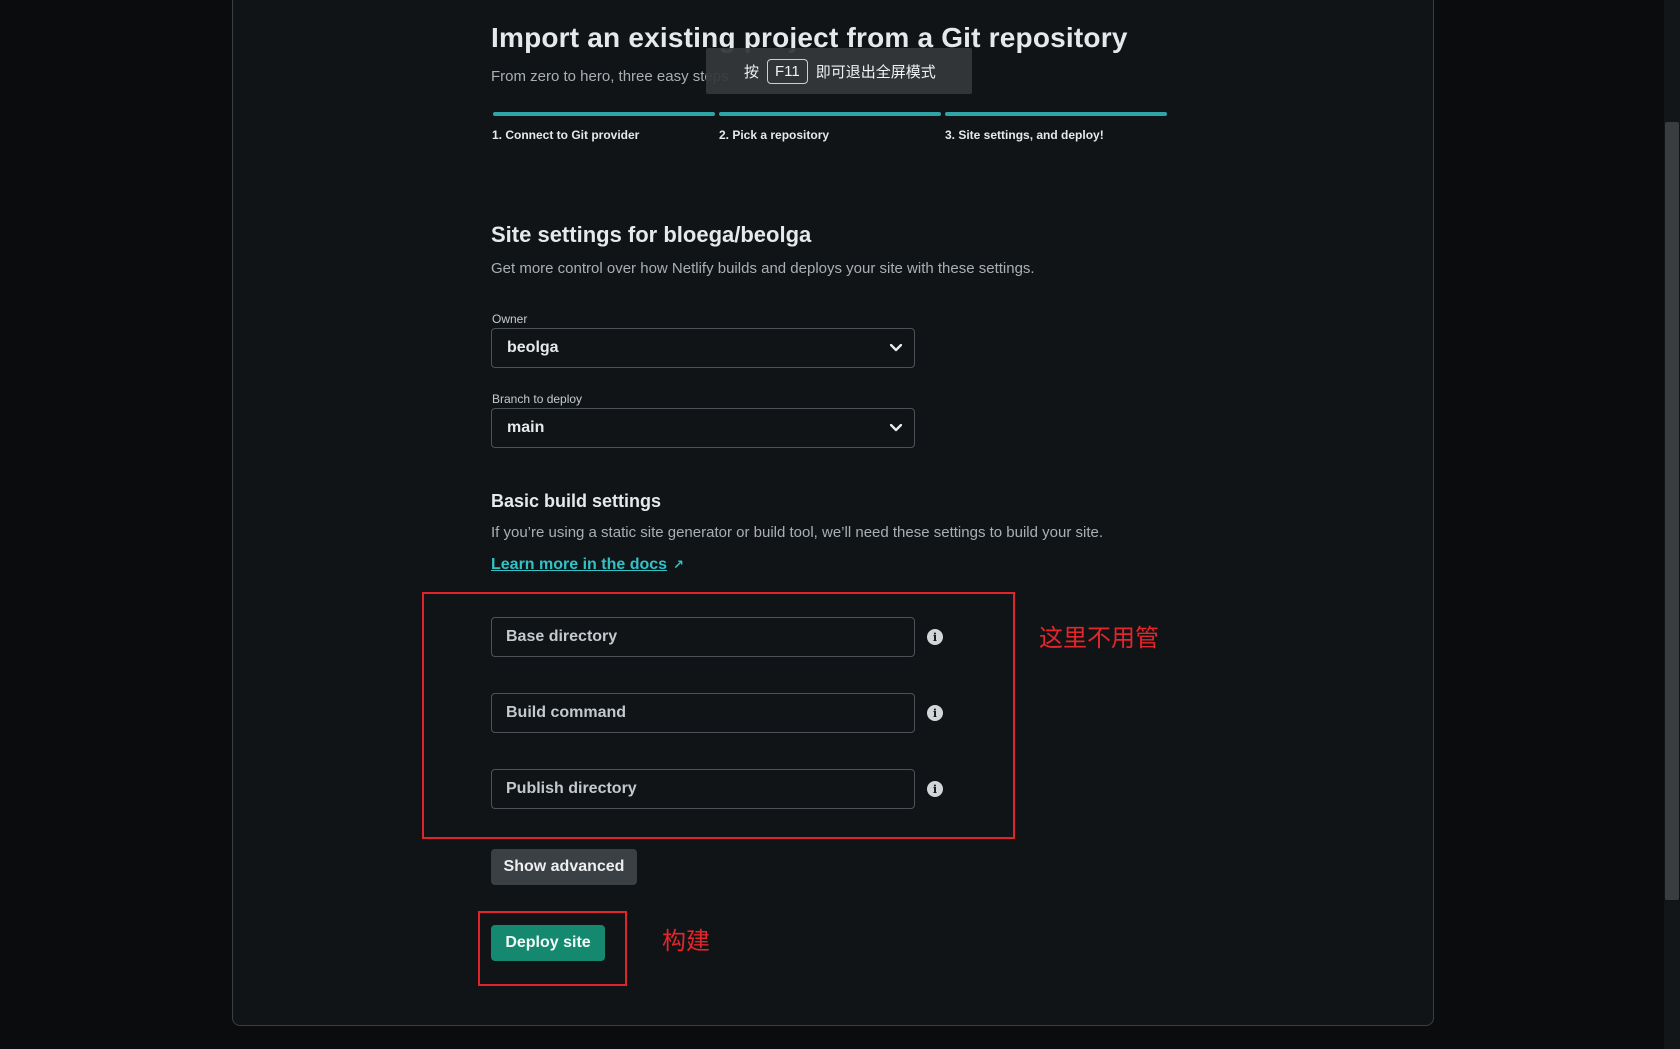 The height and width of the screenshot is (1049, 1680). I want to click on learn-more-docs-link: Learn more in the docs ↗, so click(587, 565).